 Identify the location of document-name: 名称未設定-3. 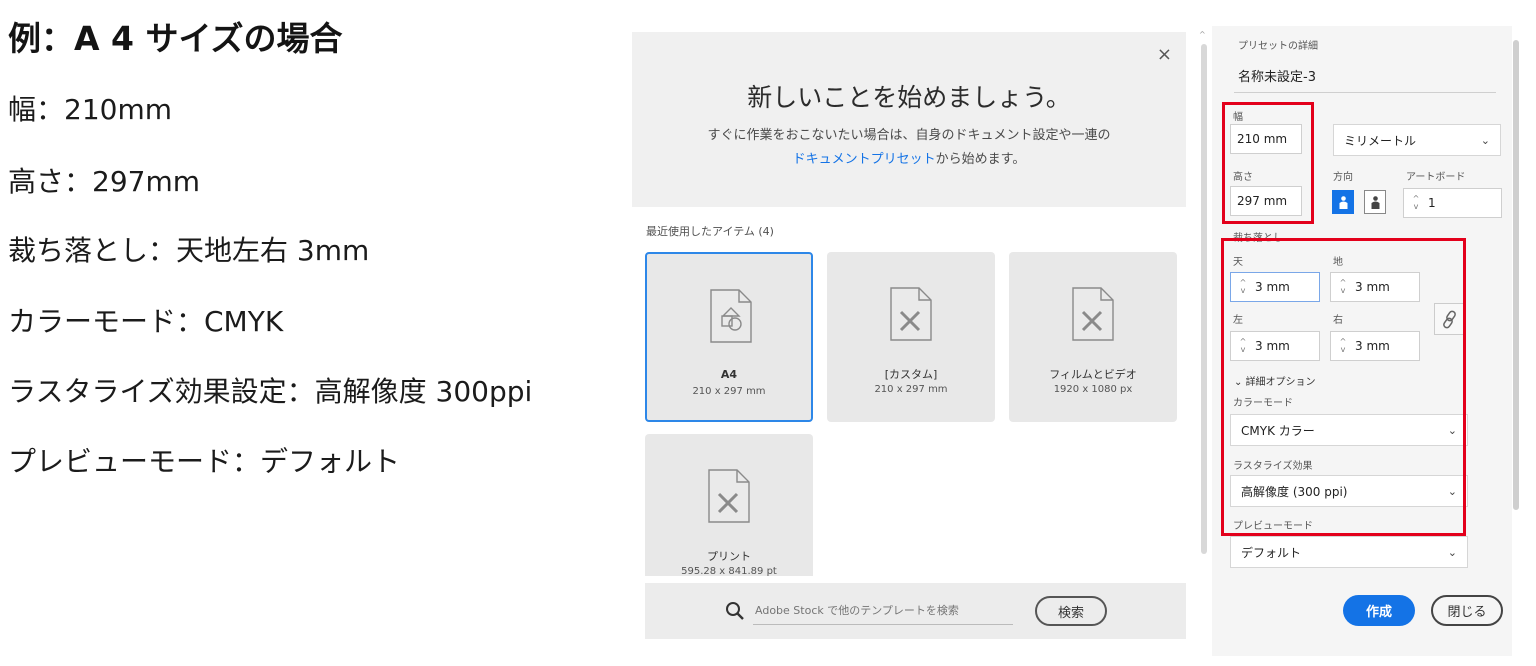
(1277, 75).